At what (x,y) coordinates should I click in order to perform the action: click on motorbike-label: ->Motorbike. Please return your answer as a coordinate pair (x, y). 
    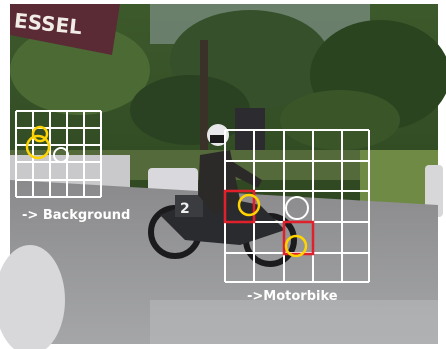
    Looking at the image, I should click on (292, 296).